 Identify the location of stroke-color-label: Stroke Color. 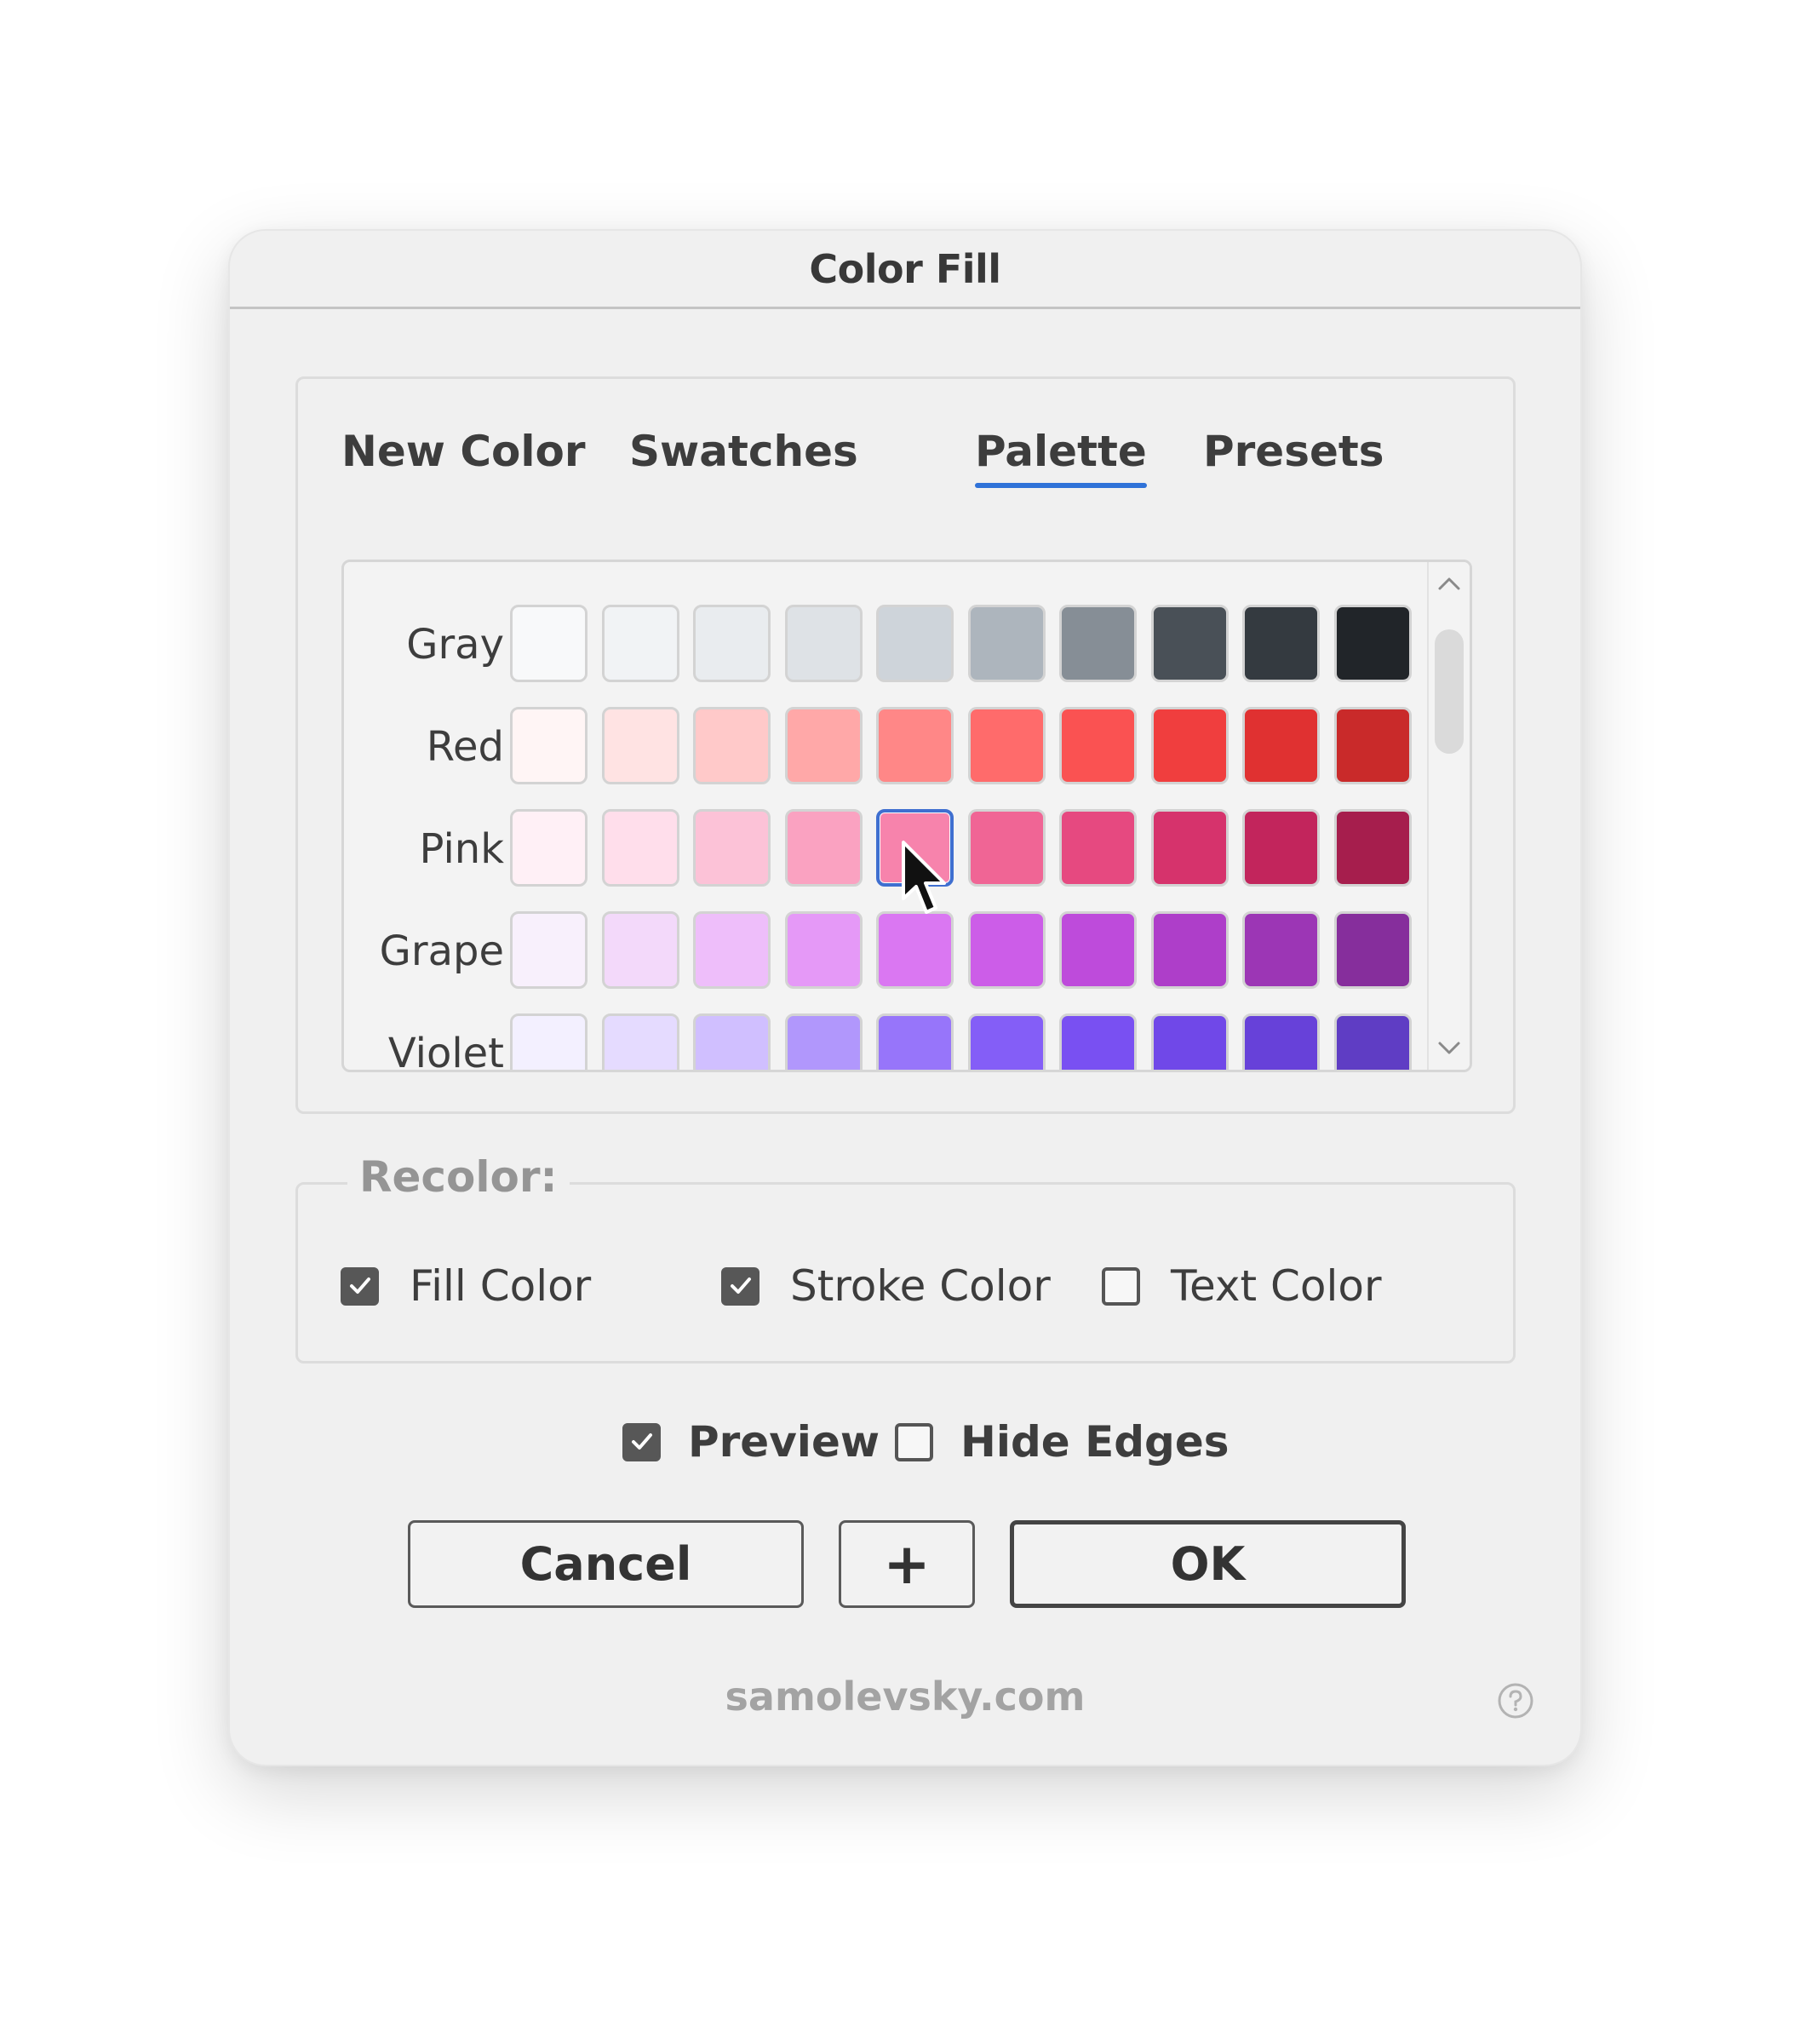
(921, 1286).